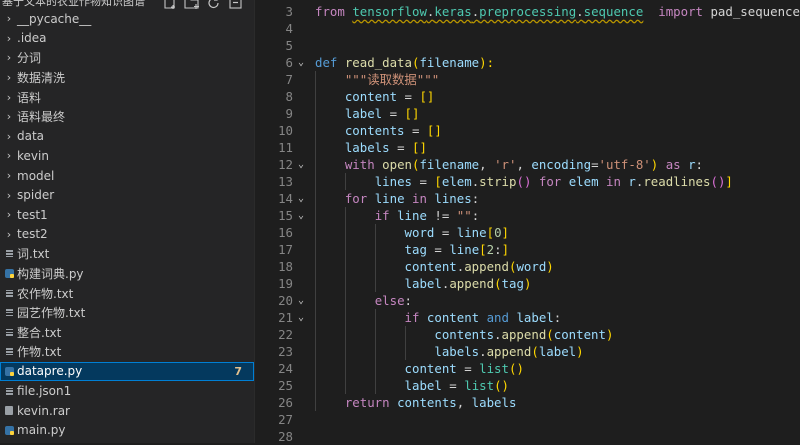  Describe the element at coordinates (419, 147) in the screenshot. I see `code-token: []` at that location.